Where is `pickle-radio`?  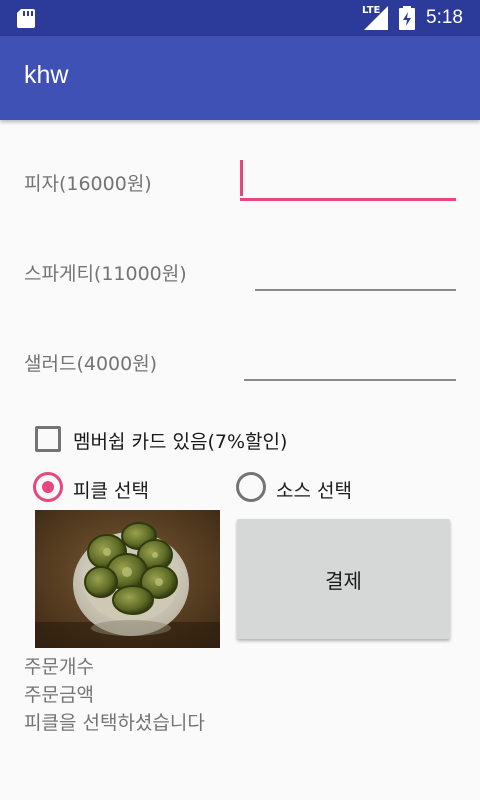 pickle-radio is located at coordinates (48, 487).